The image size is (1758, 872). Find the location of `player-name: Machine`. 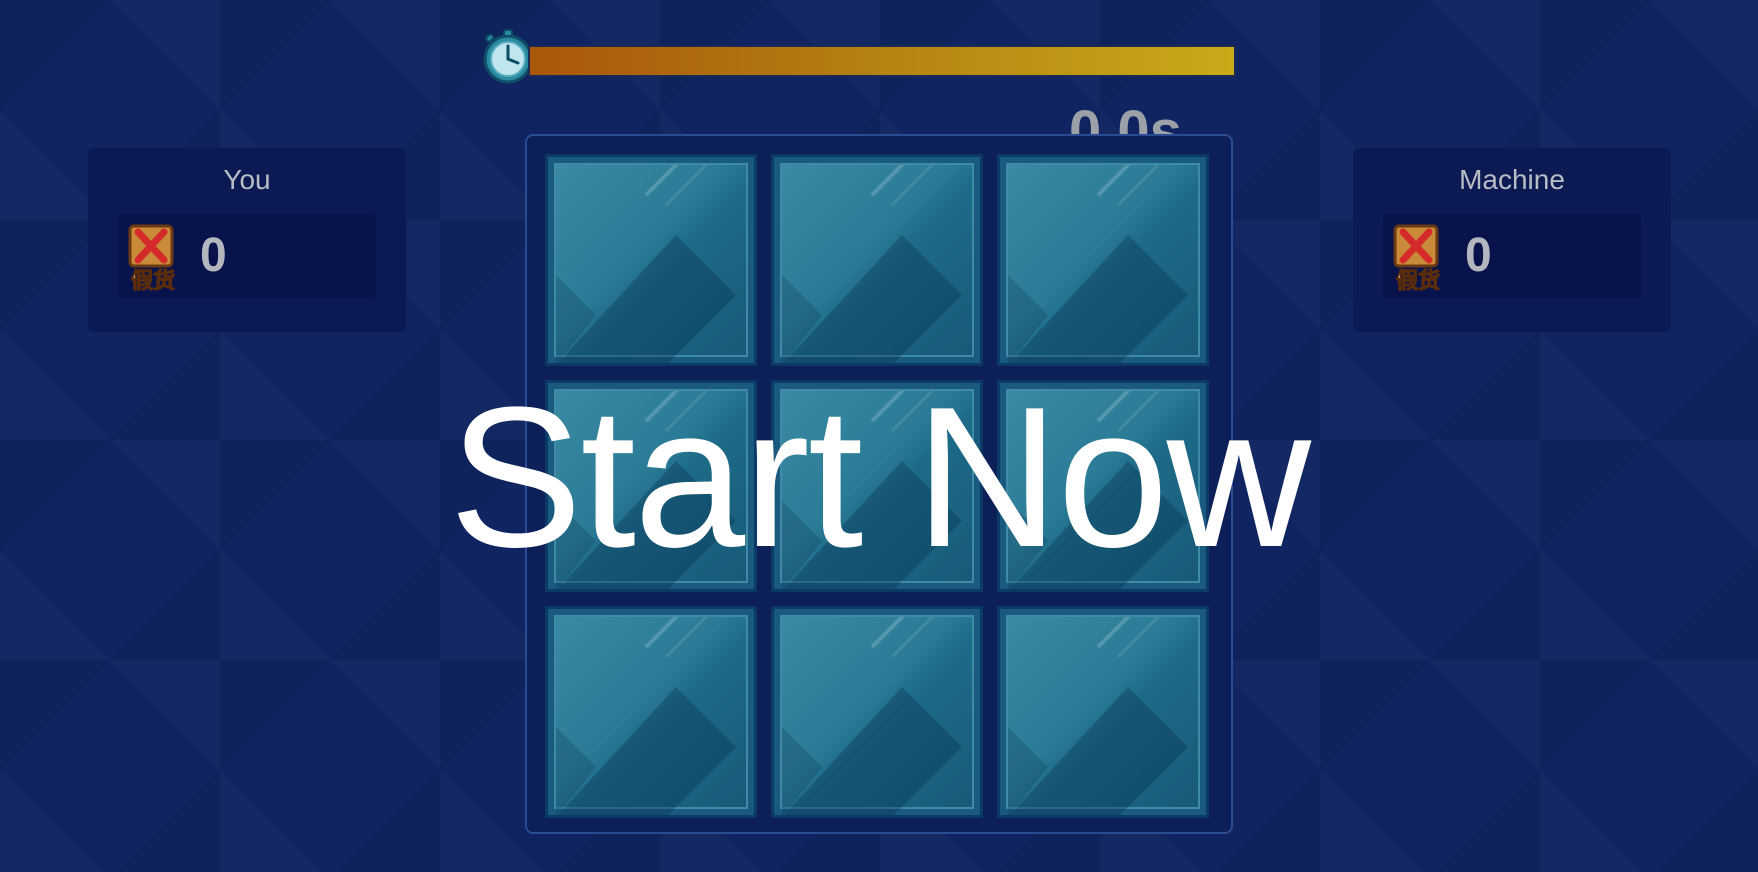

player-name: Machine is located at coordinates (1512, 179).